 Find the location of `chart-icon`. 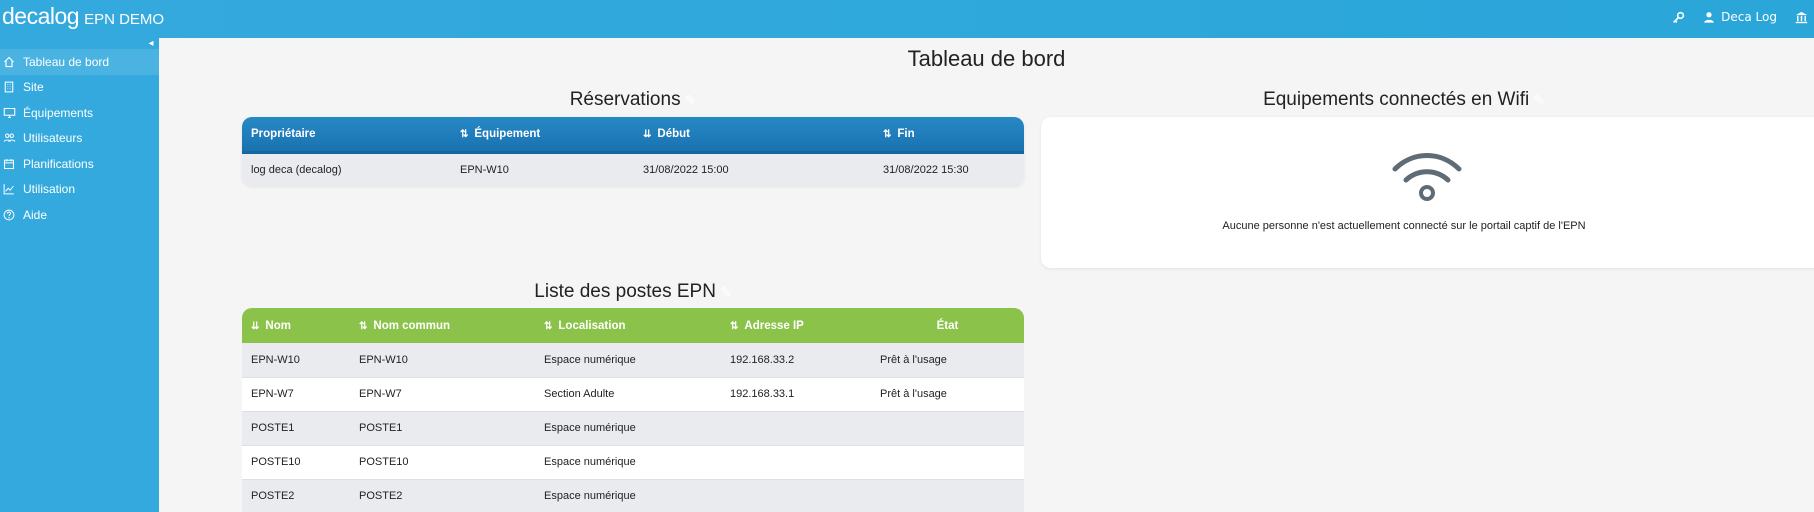

chart-icon is located at coordinates (9, 189).